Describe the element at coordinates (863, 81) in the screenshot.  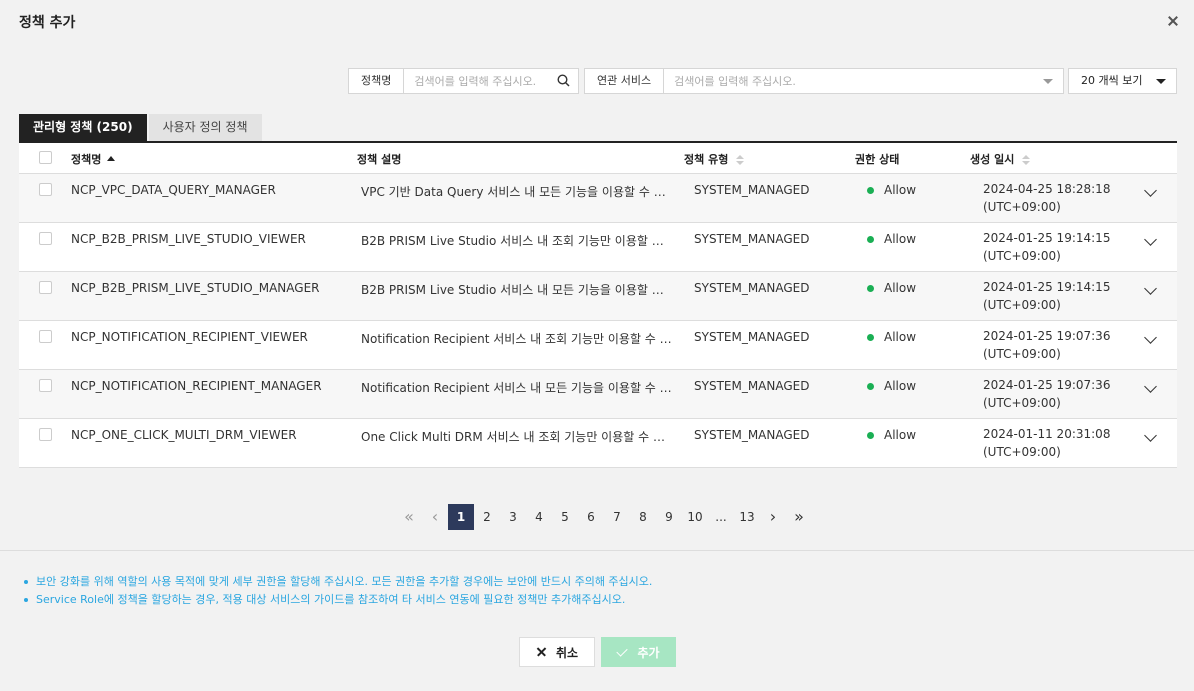
I see `service-filter-input` at that location.